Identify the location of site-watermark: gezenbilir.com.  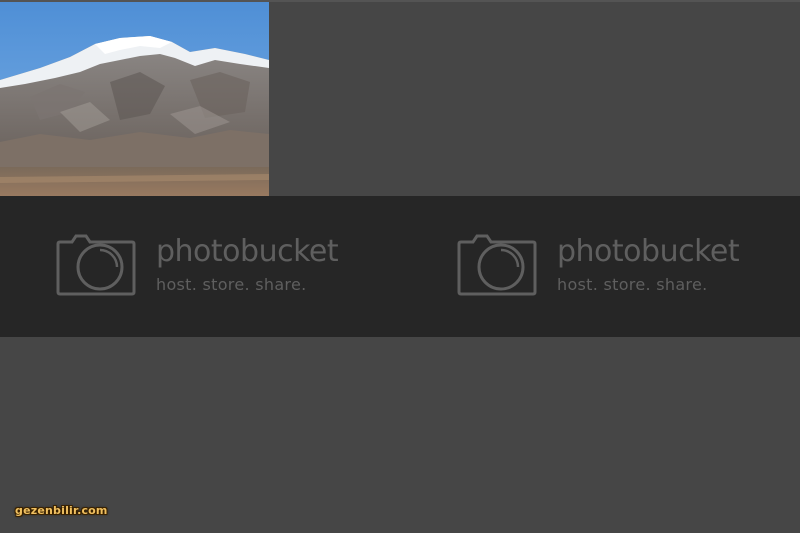
(61, 510).